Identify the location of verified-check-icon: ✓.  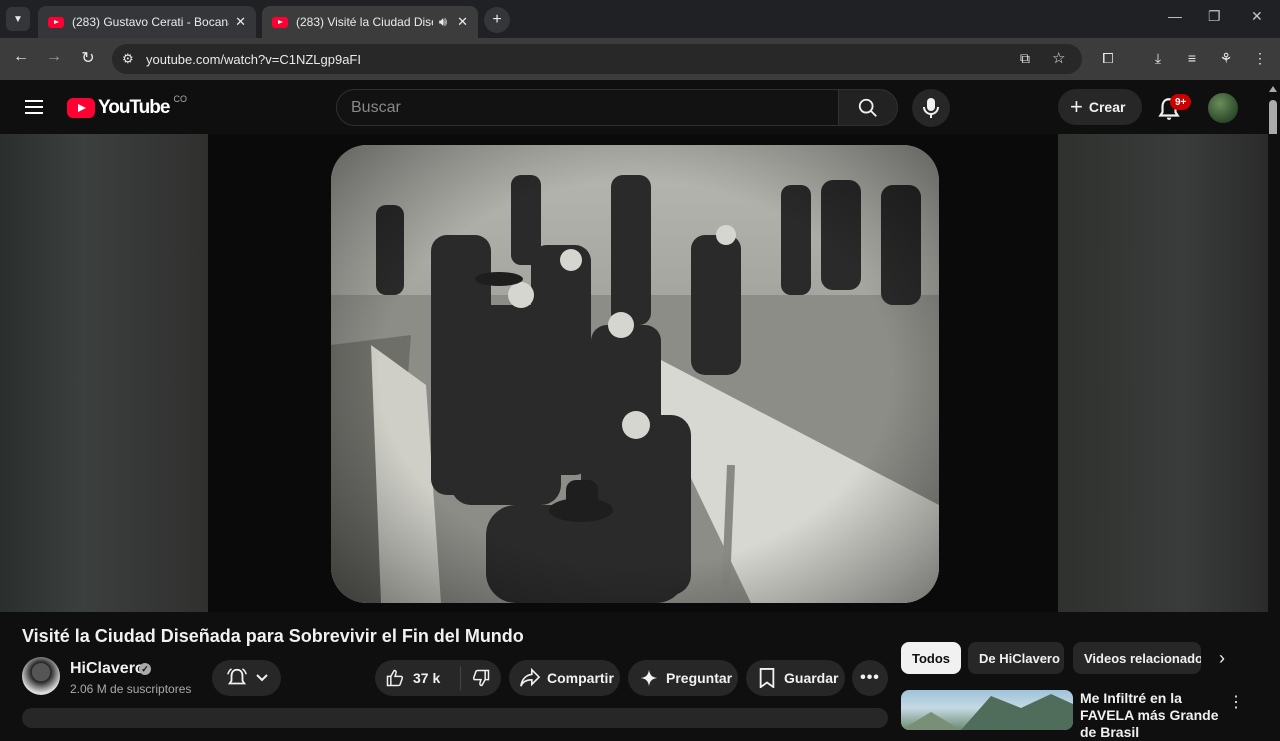
(145, 669).